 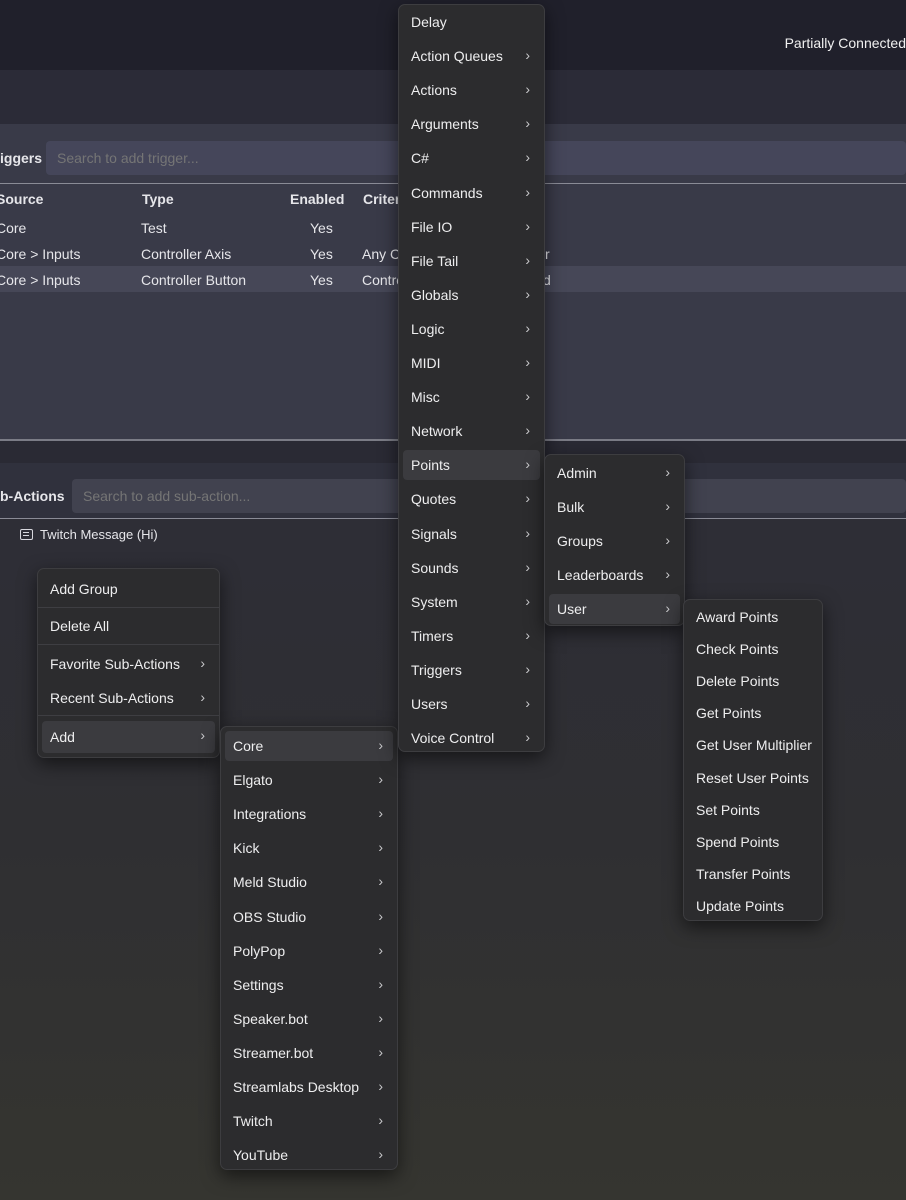 I want to click on menu-item-kick: Kick ›, so click(x=309, y=848).